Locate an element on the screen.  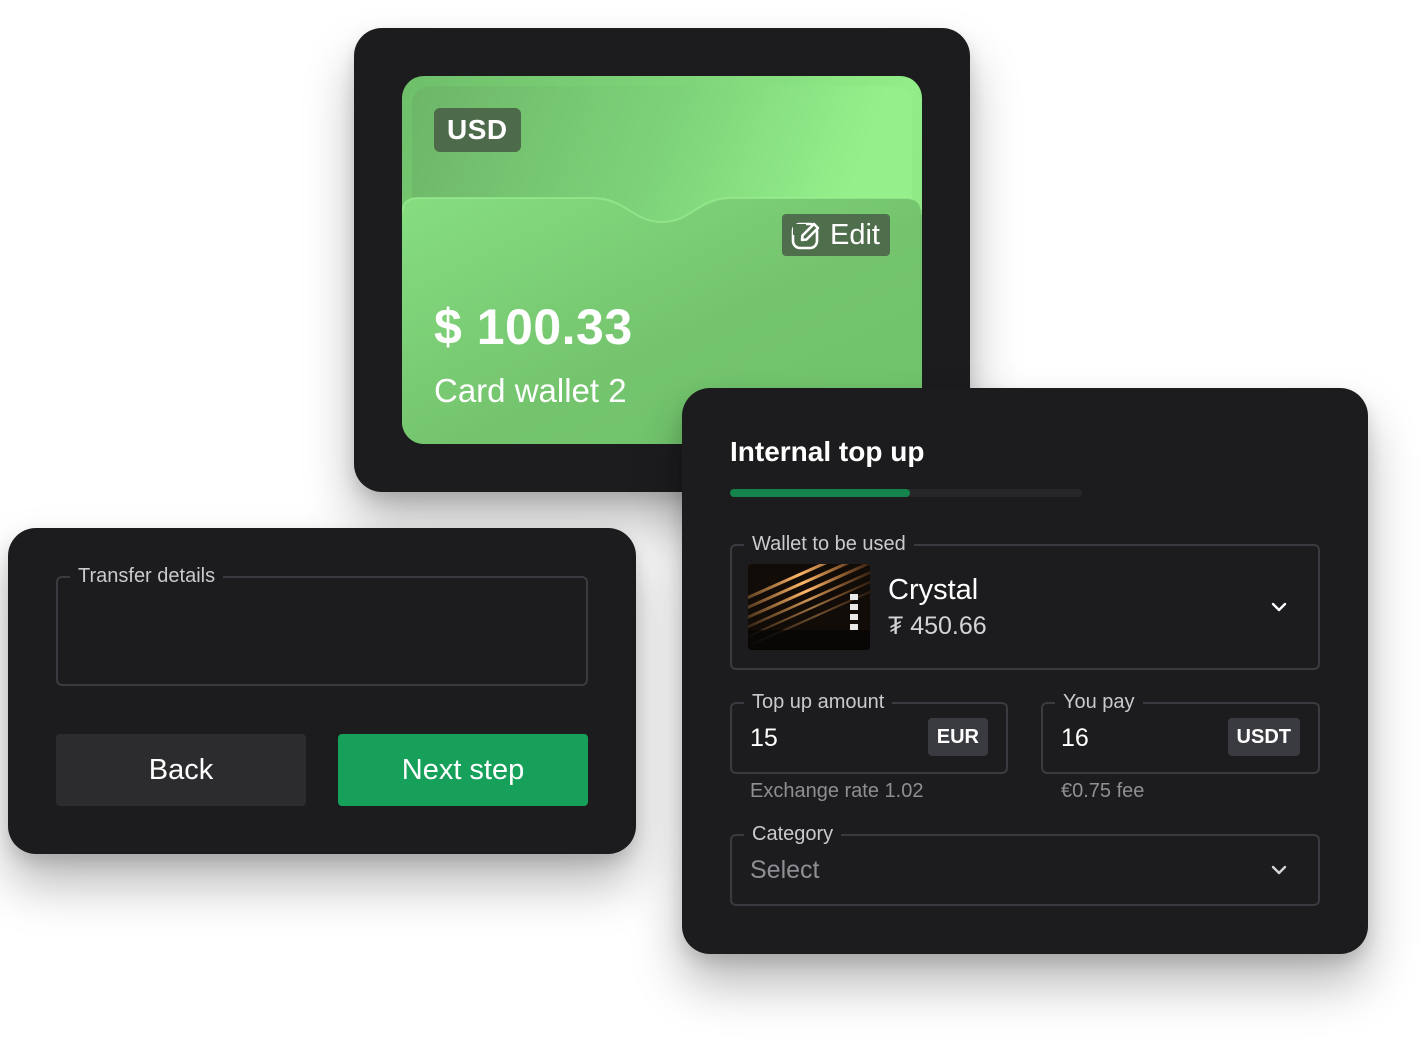
currency-badge: USD is located at coordinates (477, 130).